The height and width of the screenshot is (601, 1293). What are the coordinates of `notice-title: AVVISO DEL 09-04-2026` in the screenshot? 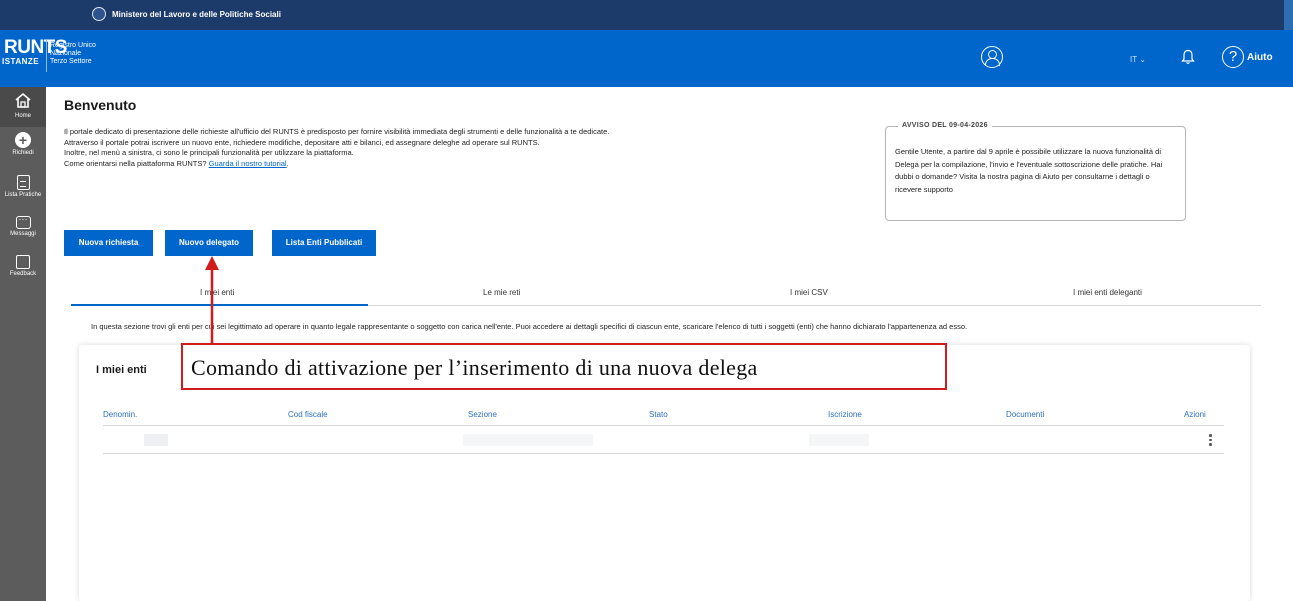 It's located at (945, 125).